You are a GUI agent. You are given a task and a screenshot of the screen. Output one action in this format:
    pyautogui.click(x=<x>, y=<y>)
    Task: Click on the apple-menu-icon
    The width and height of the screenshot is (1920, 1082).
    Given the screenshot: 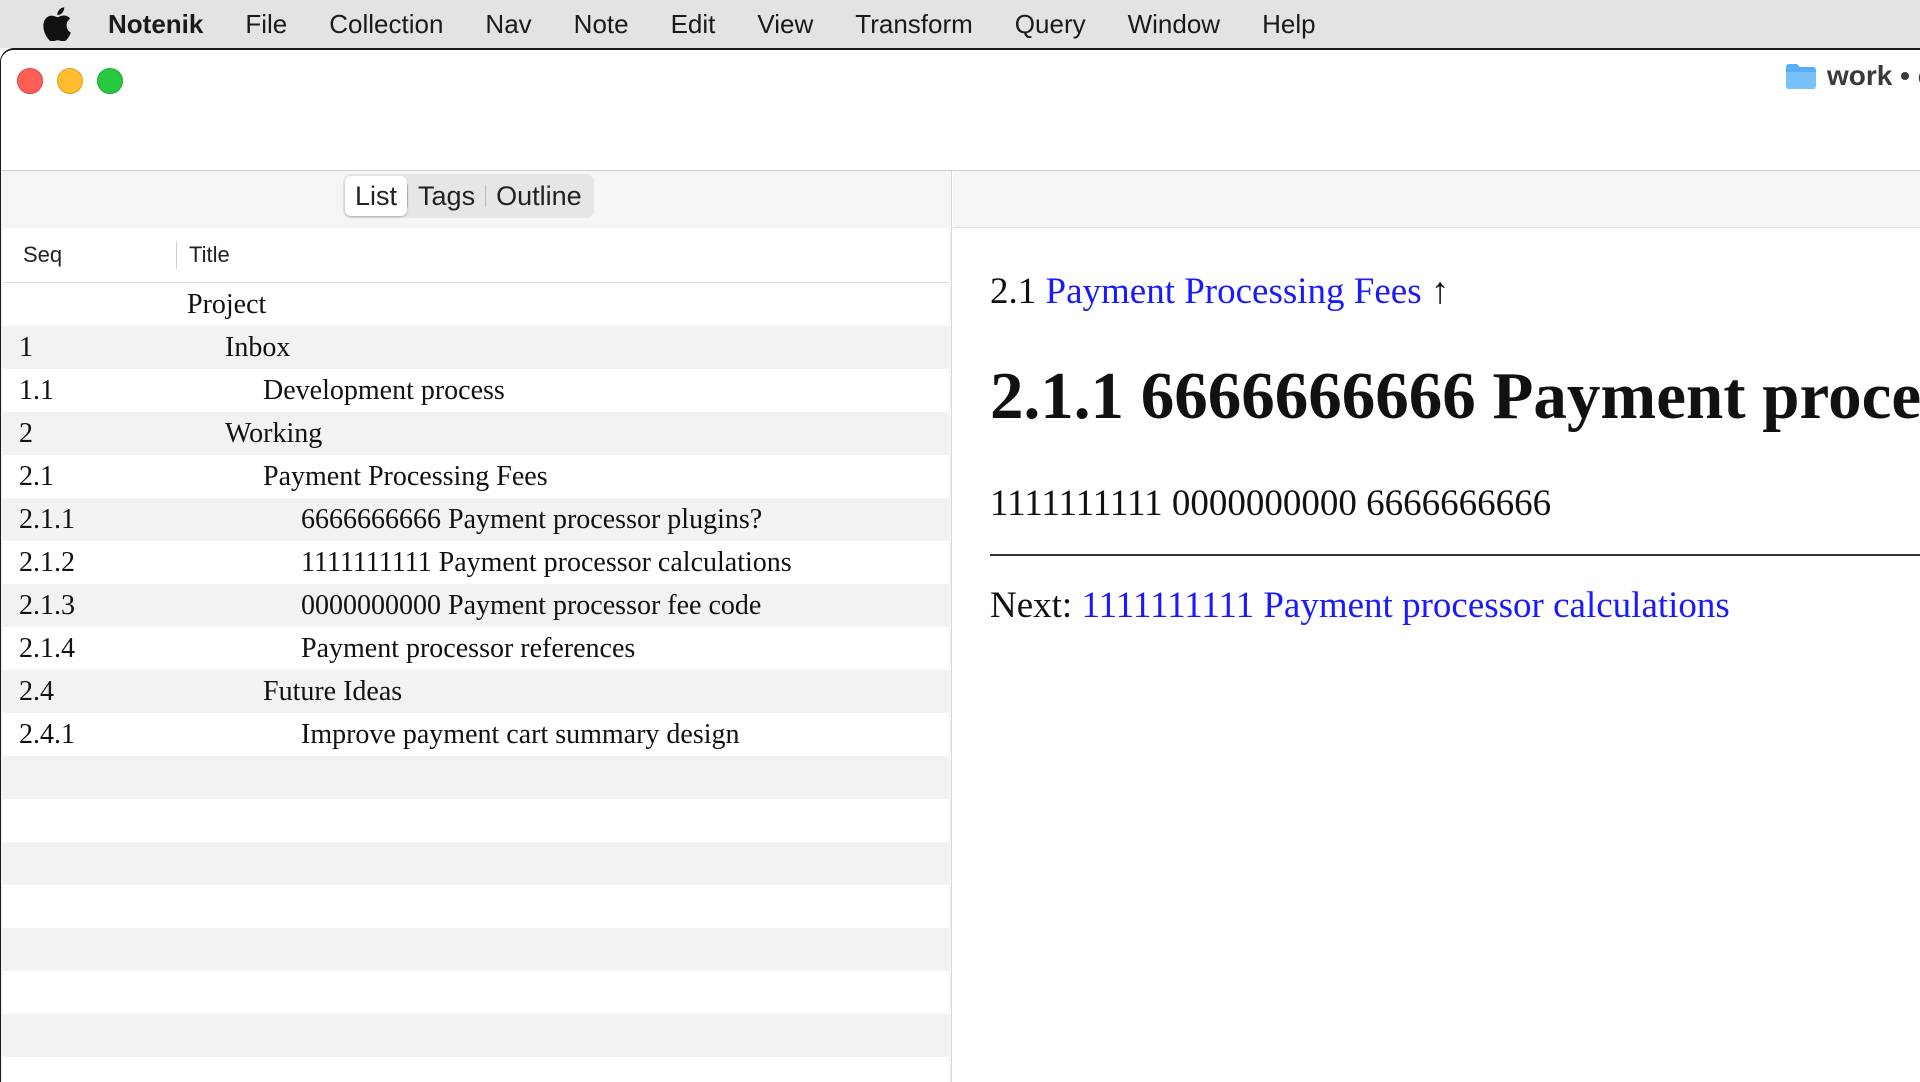 What is the action you would take?
    pyautogui.click(x=57, y=24)
    